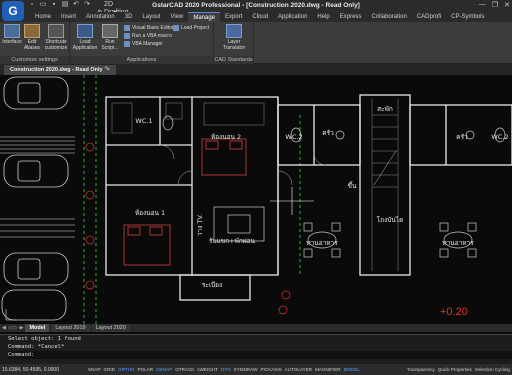  I want to click on cursor-crosshair, so click(292, 201).